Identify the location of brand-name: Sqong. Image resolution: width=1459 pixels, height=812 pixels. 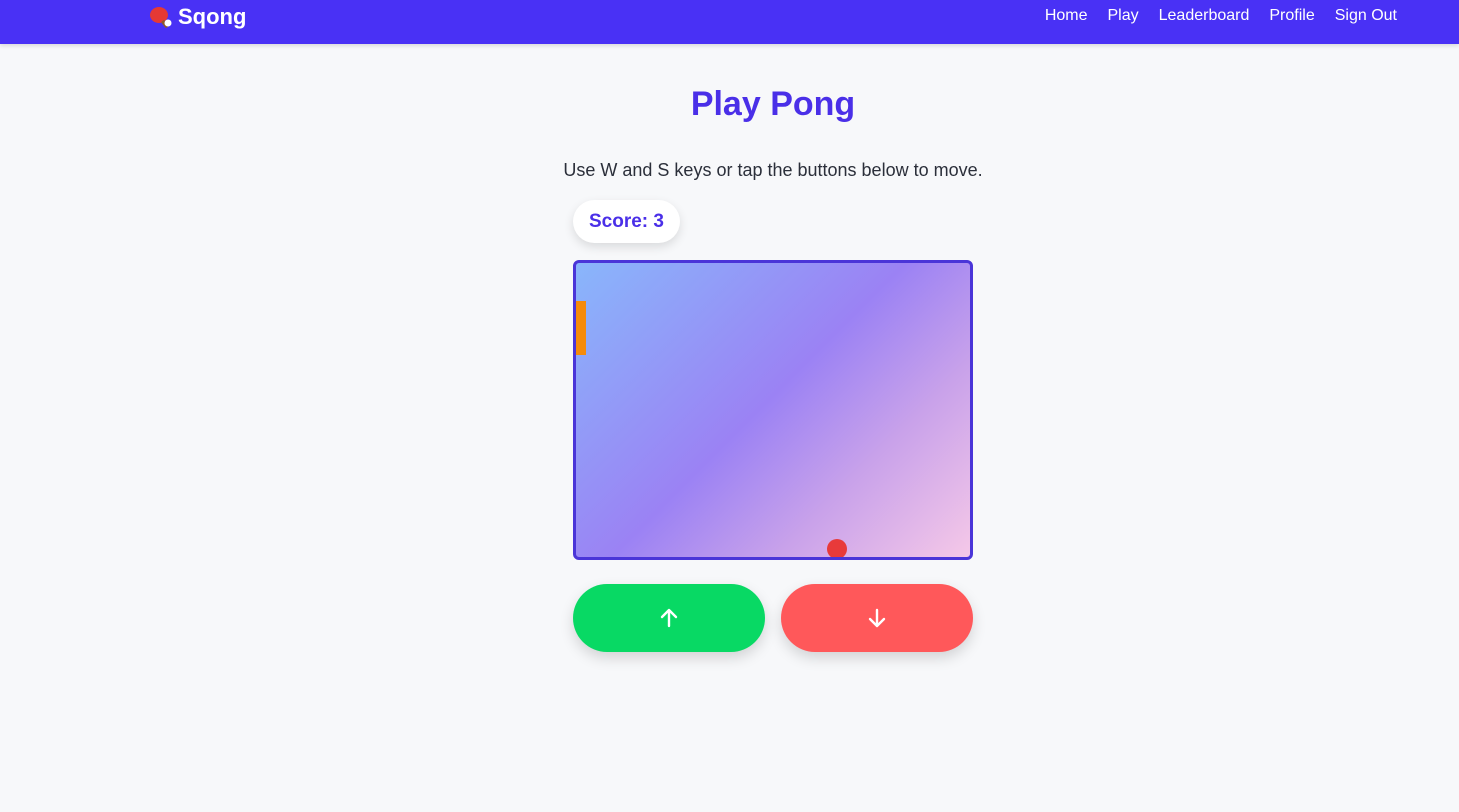
(212, 16).